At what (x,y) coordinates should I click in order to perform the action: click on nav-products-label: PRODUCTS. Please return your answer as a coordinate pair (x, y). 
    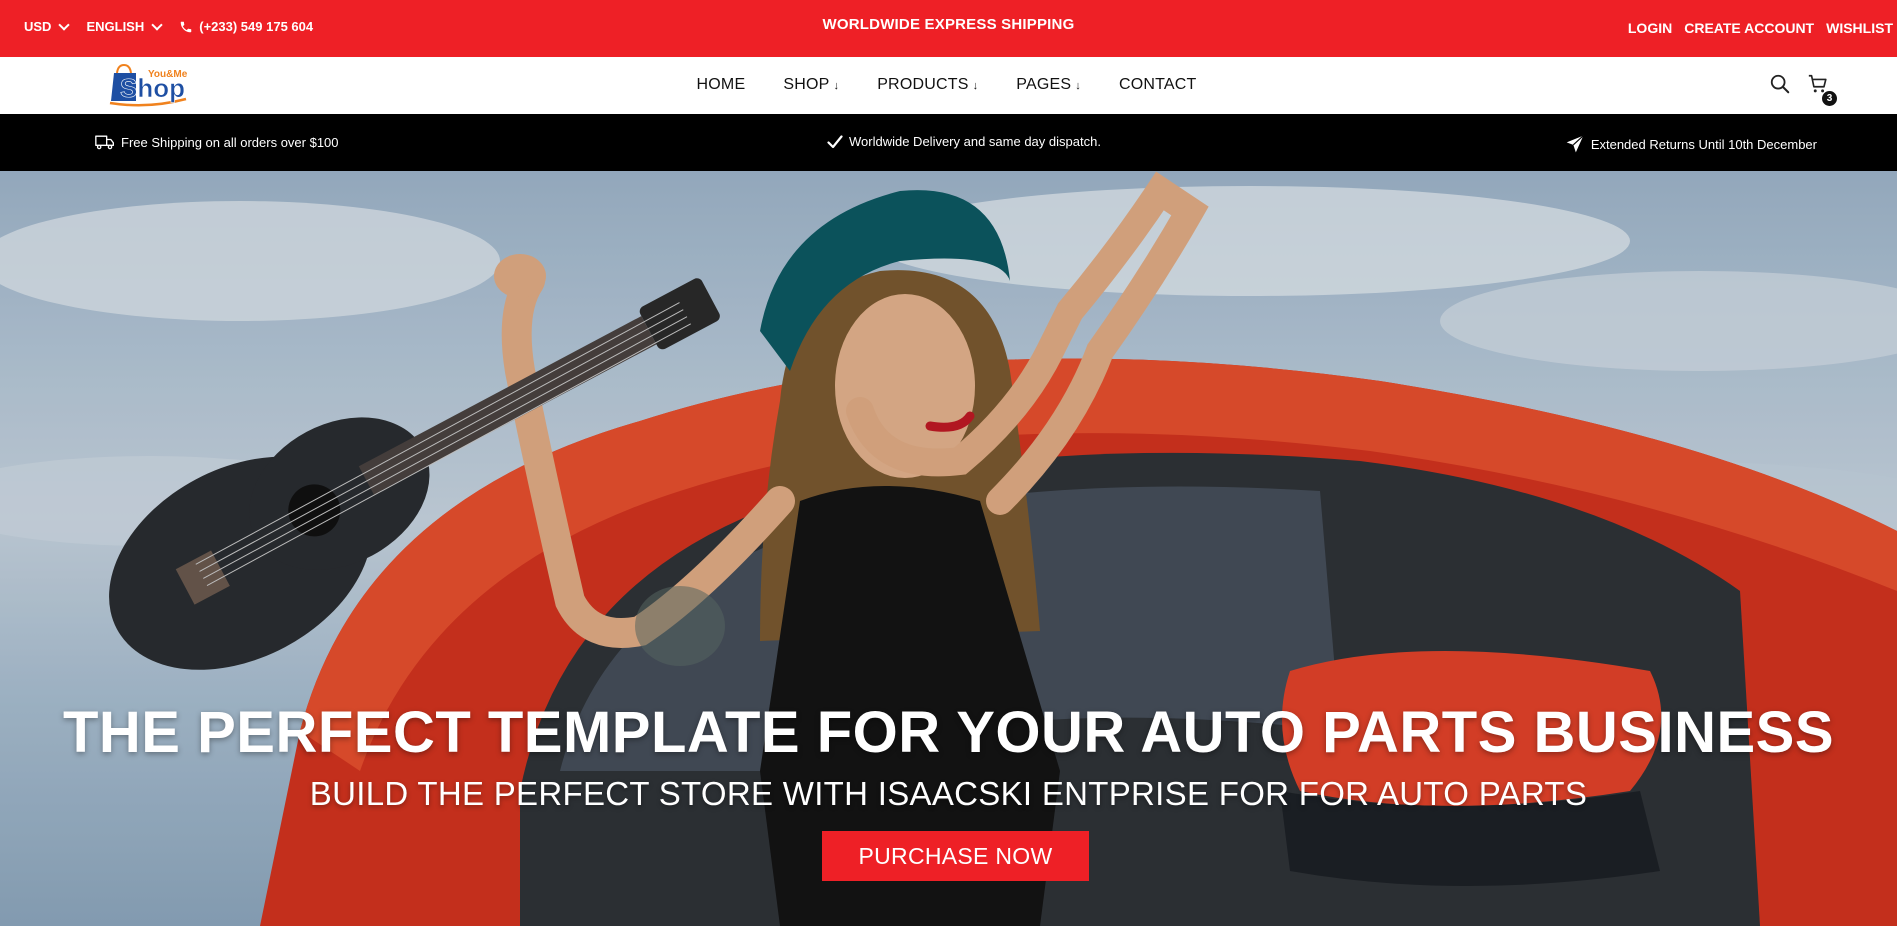
    Looking at the image, I should click on (923, 84).